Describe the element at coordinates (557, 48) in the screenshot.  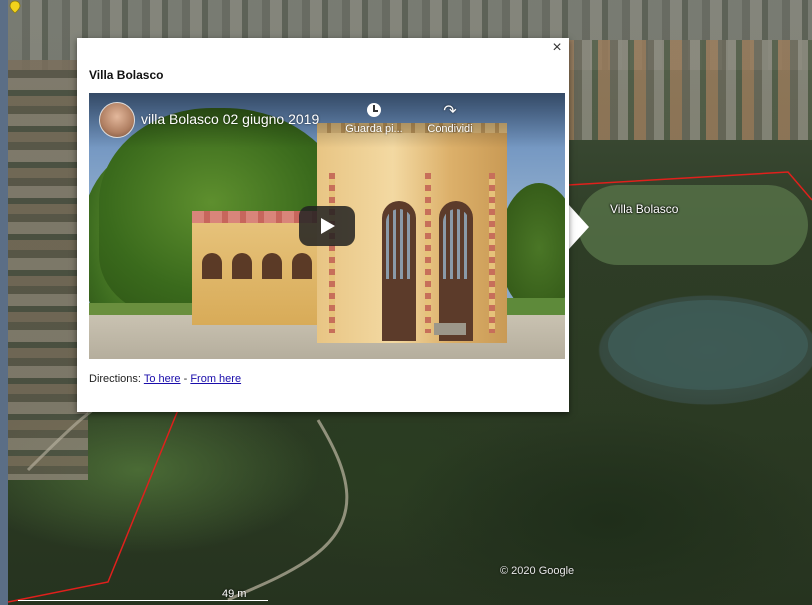
I see `close-button: ×` at that location.